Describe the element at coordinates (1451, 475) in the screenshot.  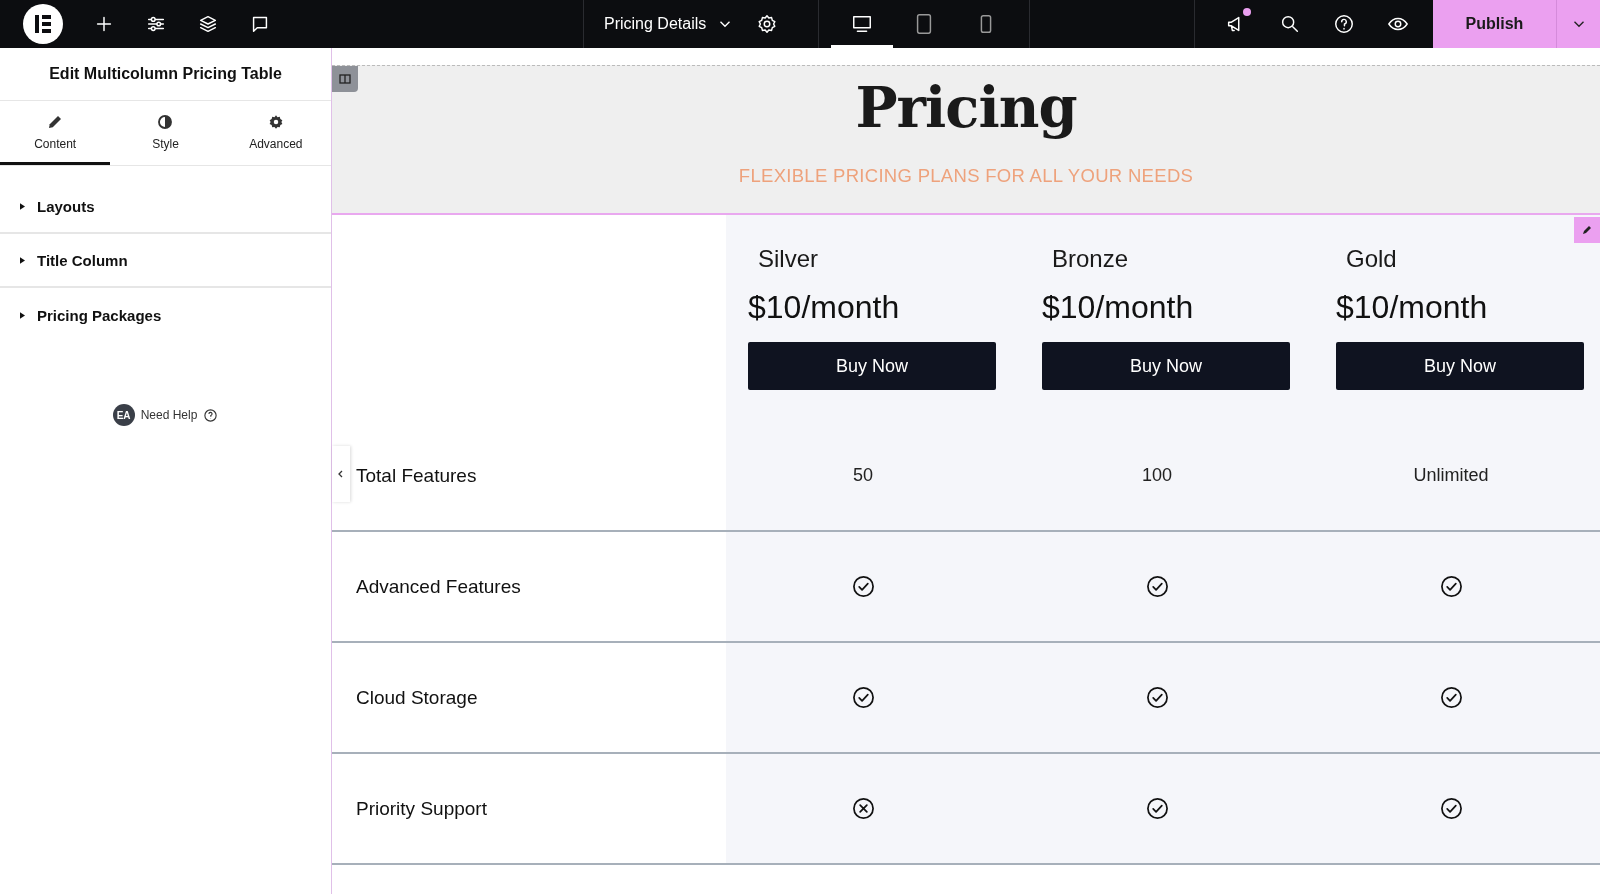
I see `feature-value: Unlimited` at that location.